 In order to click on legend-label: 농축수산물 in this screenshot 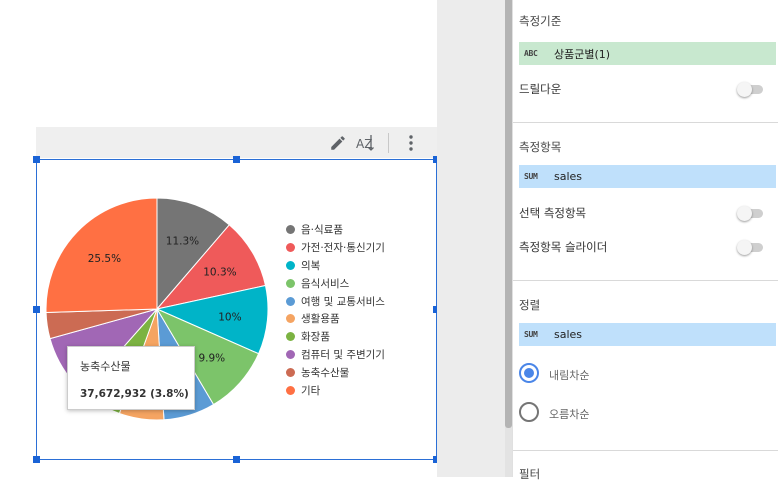, I will do `click(325, 372)`.